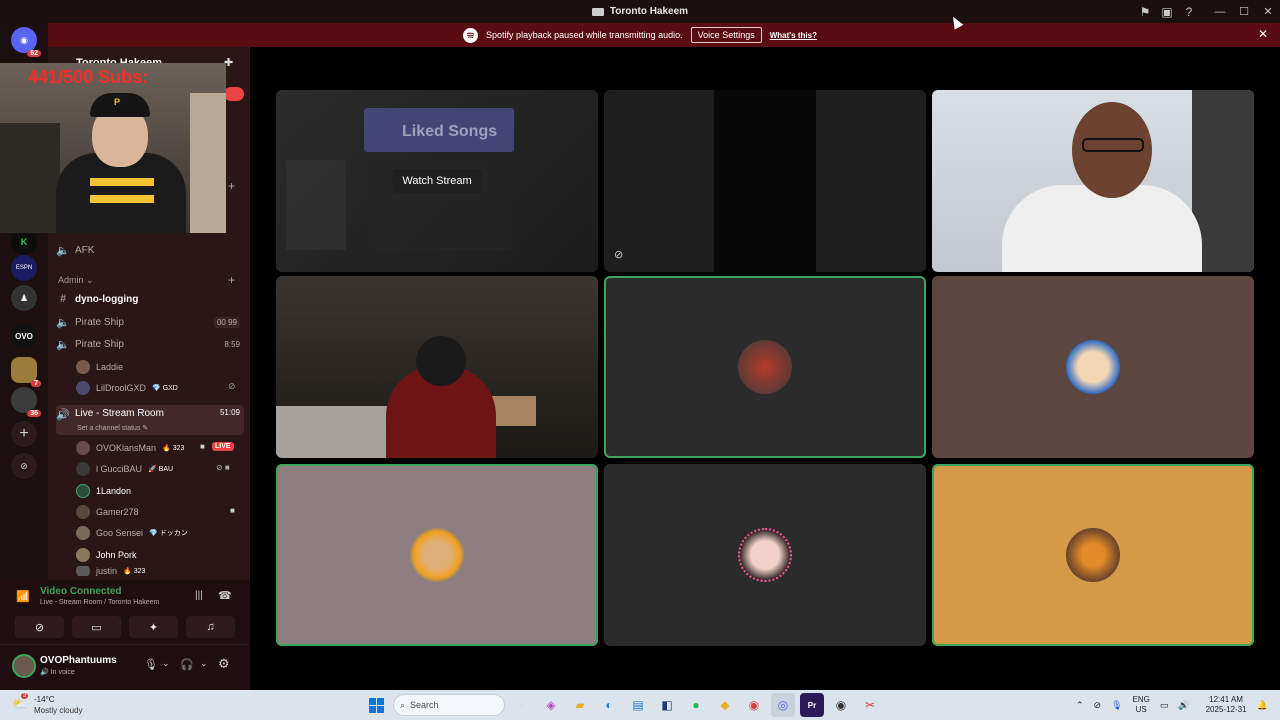  I want to click on screen-share-button: ▭, so click(96, 627).